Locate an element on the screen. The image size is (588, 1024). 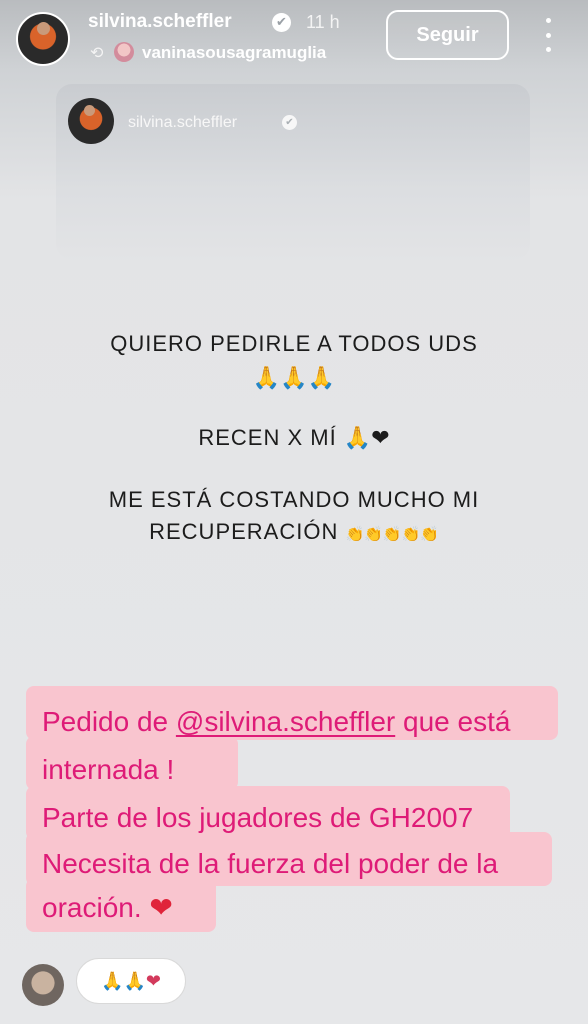
follow-button: Seguir is located at coordinates (447, 35).